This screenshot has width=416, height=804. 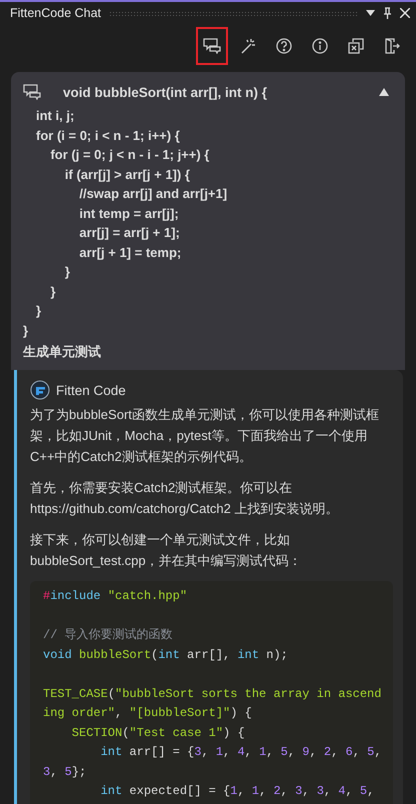 What do you see at coordinates (148, 713) in the screenshot?
I see `code-line: ing order", "[bubbleSort]") {` at bounding box center [148, 713].